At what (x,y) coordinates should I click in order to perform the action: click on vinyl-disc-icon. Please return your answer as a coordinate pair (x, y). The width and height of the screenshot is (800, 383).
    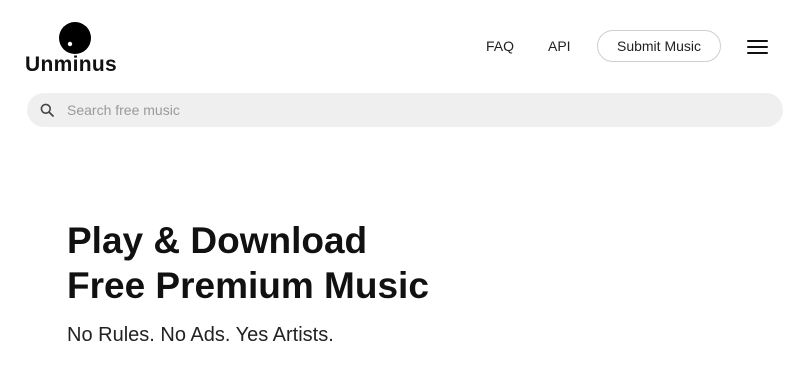
    Looking at the image, I should click on (75, 38).